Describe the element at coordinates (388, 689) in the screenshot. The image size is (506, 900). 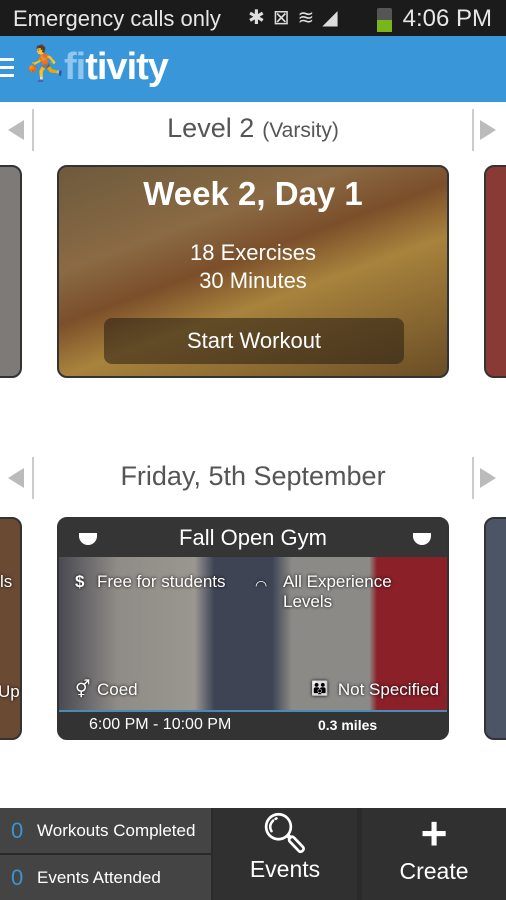
I see `event-age: Not Specified` at that location.